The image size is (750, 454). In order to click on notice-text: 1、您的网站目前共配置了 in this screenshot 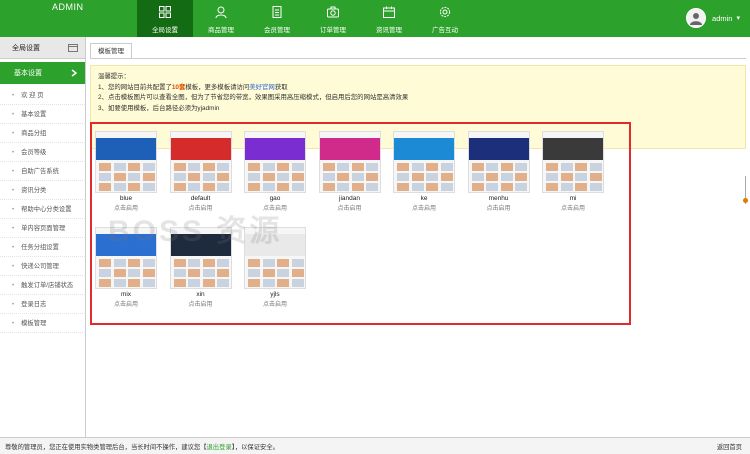, I will do `click(135, 87)`.